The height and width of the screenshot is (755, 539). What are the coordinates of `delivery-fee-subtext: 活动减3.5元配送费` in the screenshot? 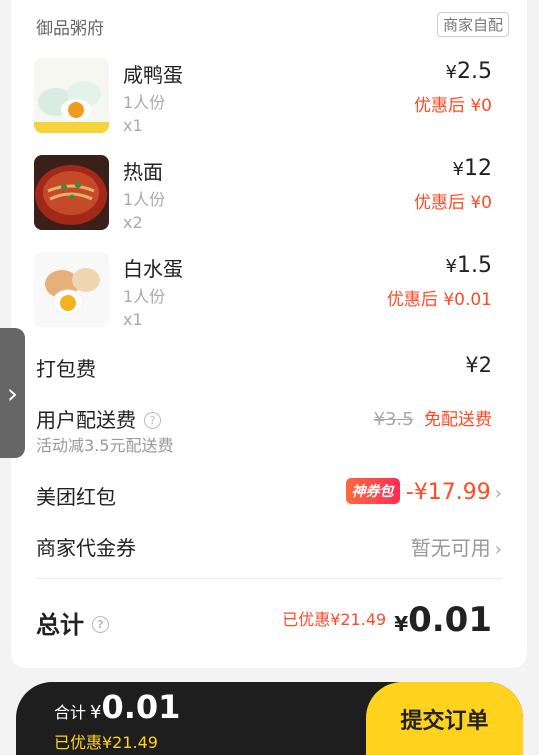 It's located at (105, 445).